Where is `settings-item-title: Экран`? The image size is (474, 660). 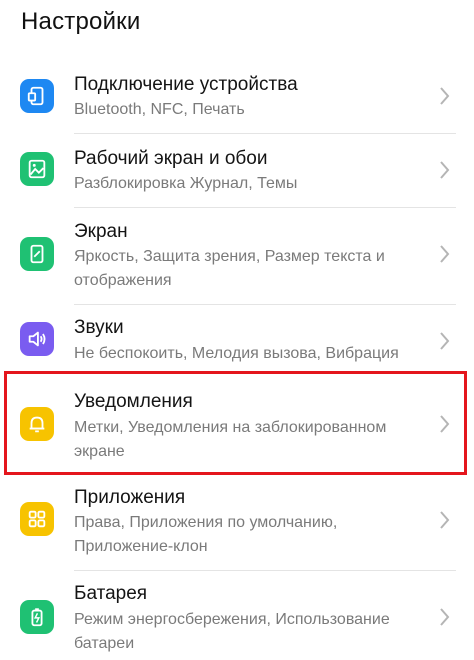
settings-item-title: Экран is located at coordinates (101, 231).